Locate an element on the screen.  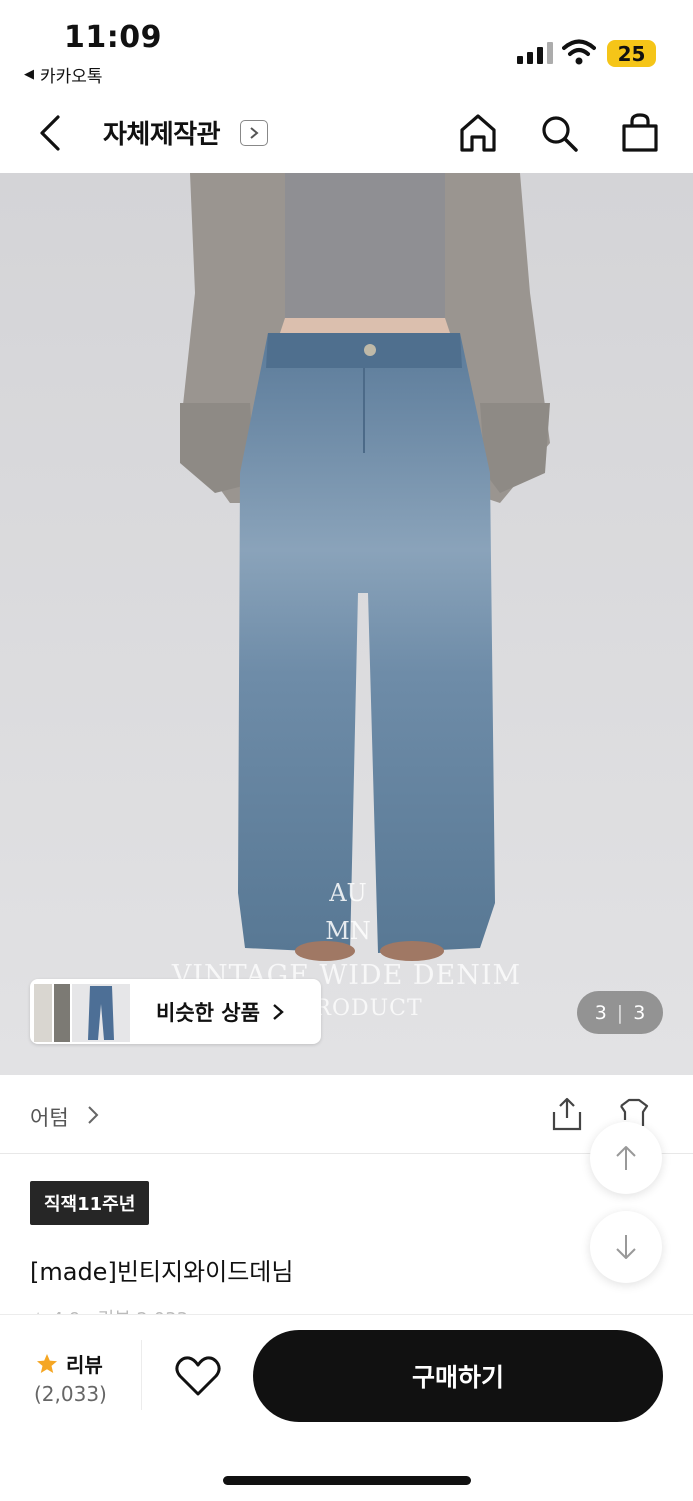
battery-level: 25 is located at coordinates (631, 53).